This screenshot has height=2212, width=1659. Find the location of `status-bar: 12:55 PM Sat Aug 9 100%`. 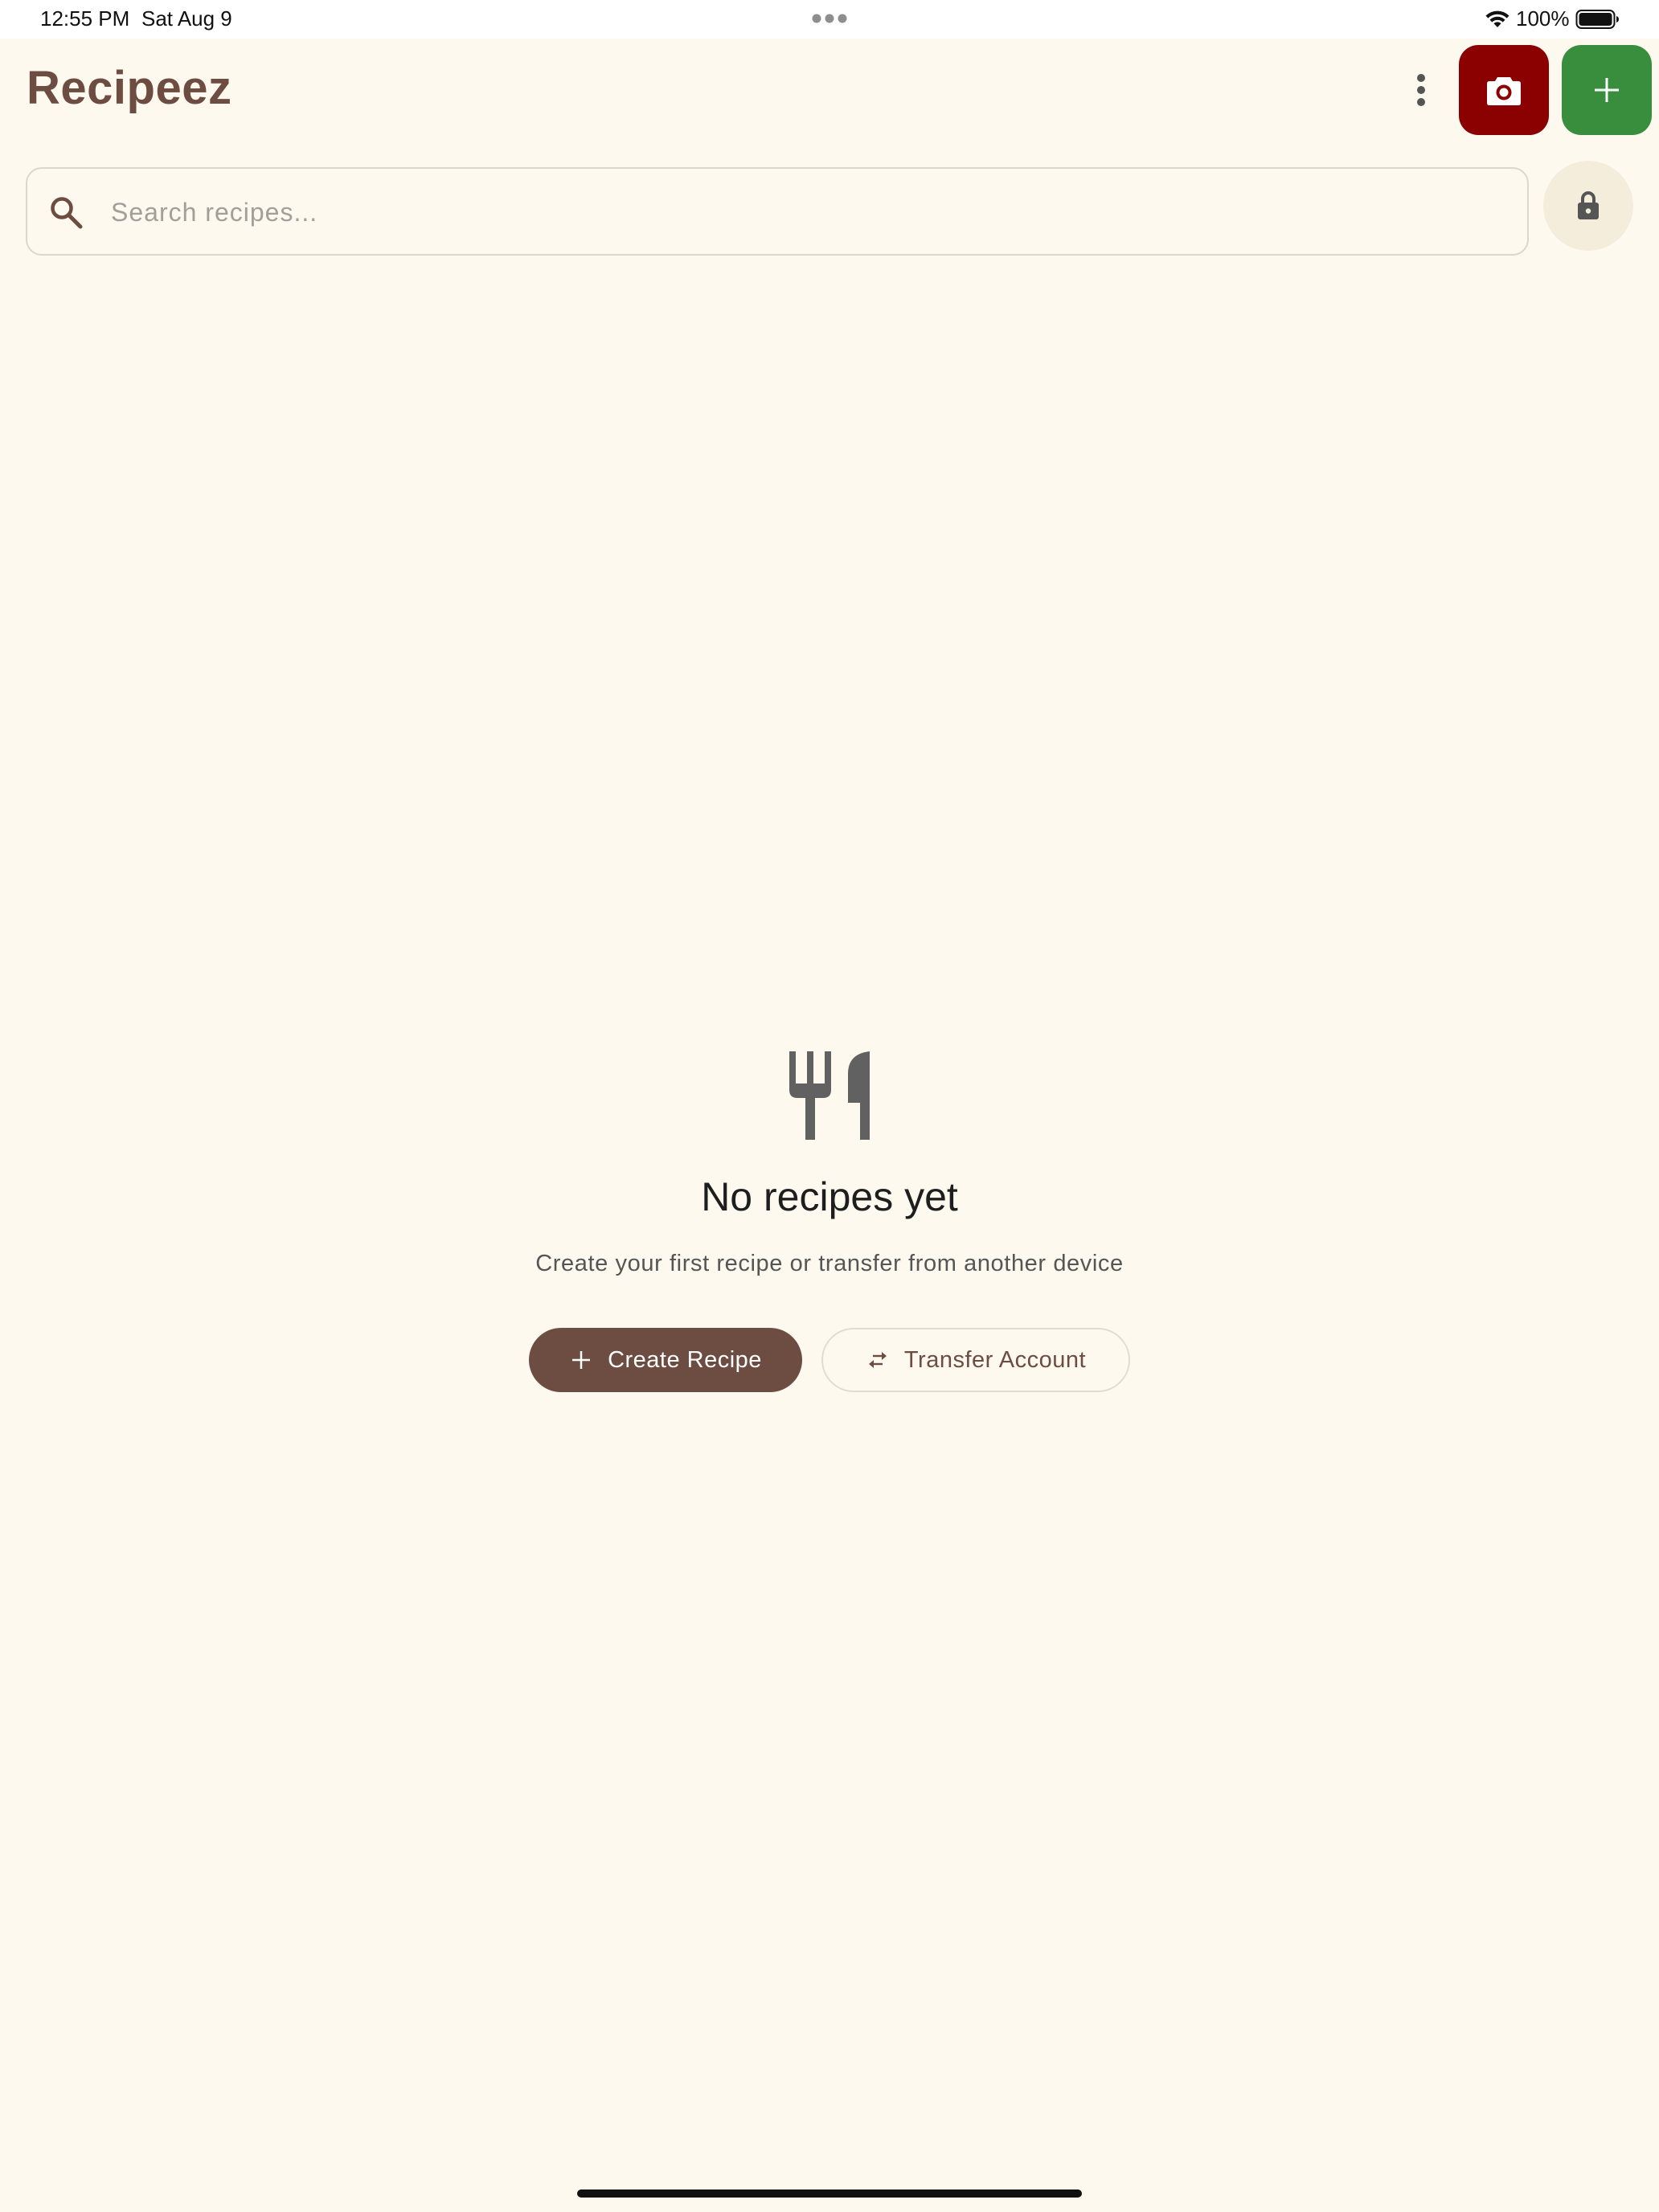

status-bar: 12:55 PM Sat Aug 9 100% is located at coordinates (829, 19).